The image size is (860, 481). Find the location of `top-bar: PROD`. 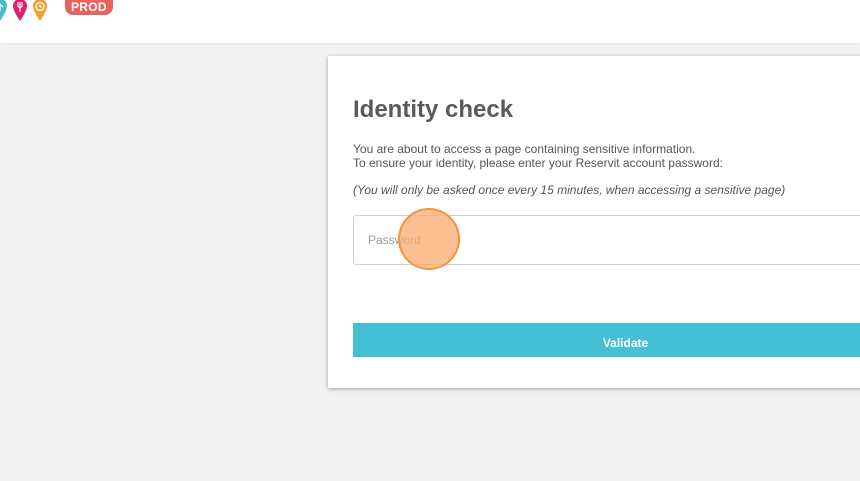

top-bar: PROD is located at coordinates (430, 21).